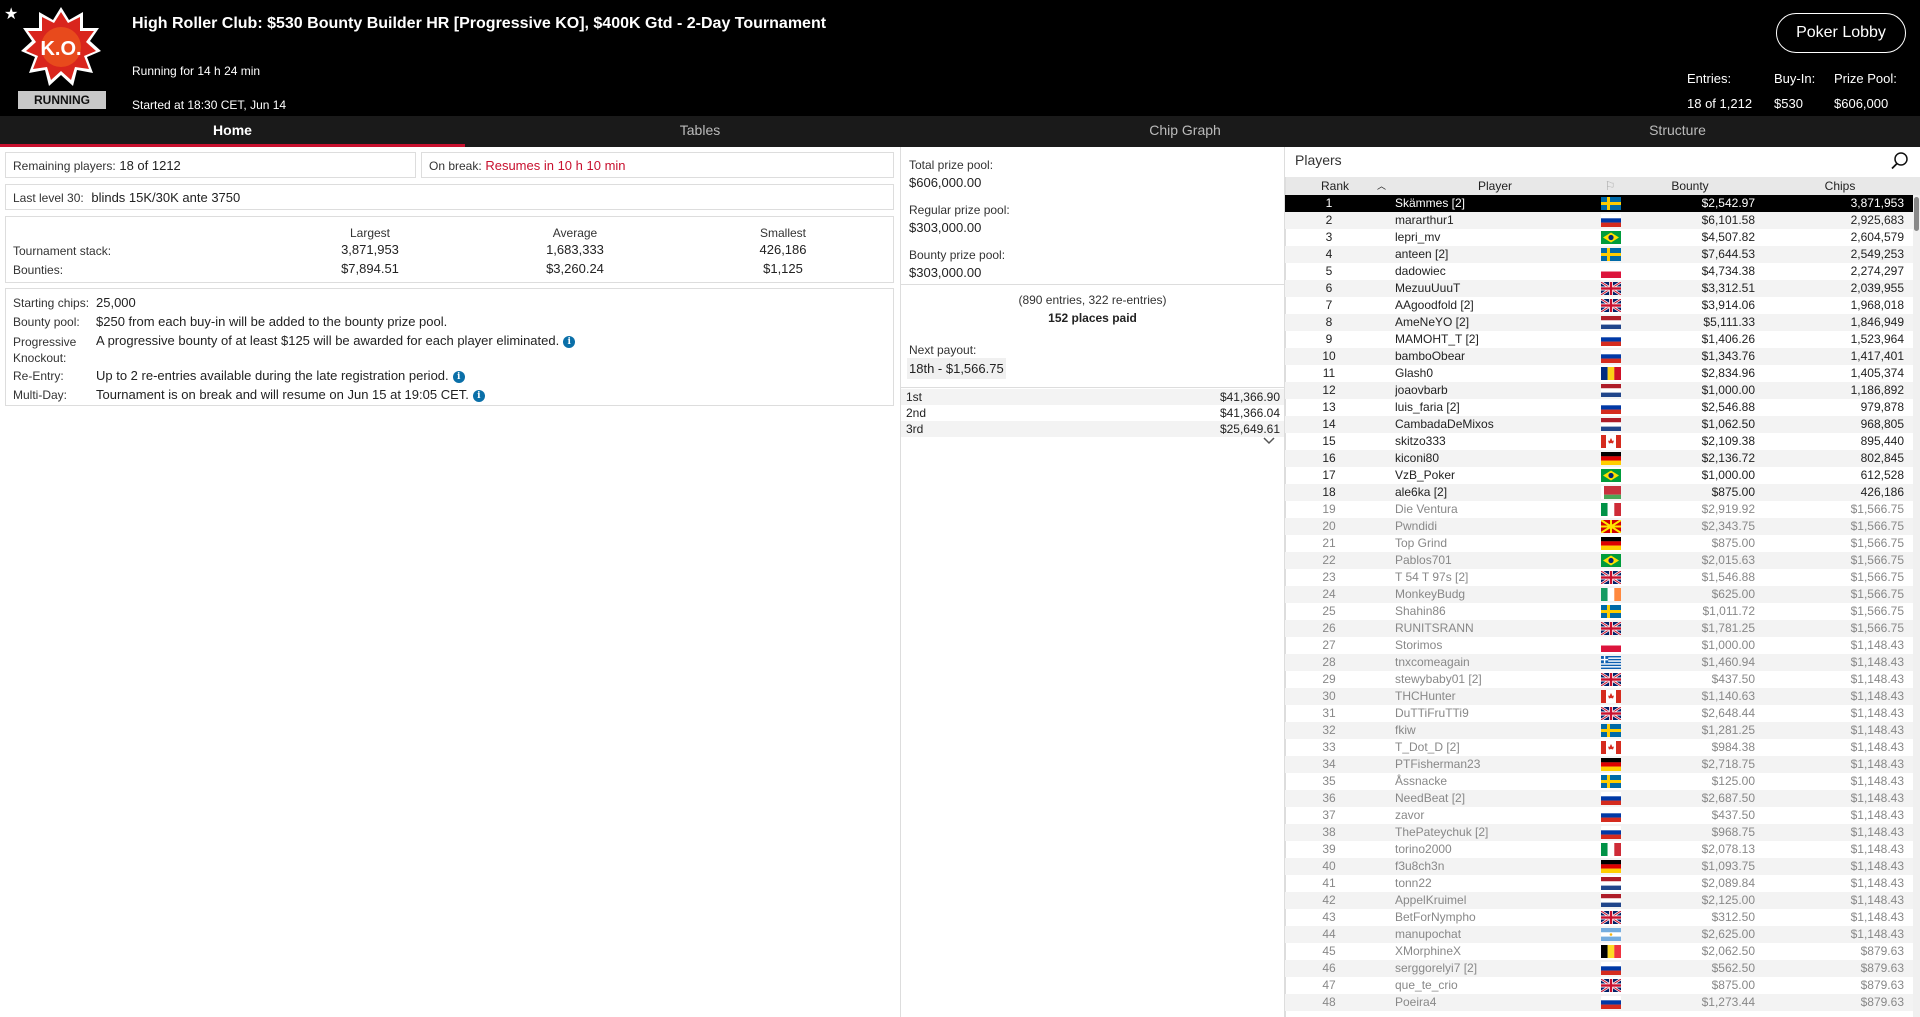  I want to click on tab-tables: Tables, so click(700, 131).